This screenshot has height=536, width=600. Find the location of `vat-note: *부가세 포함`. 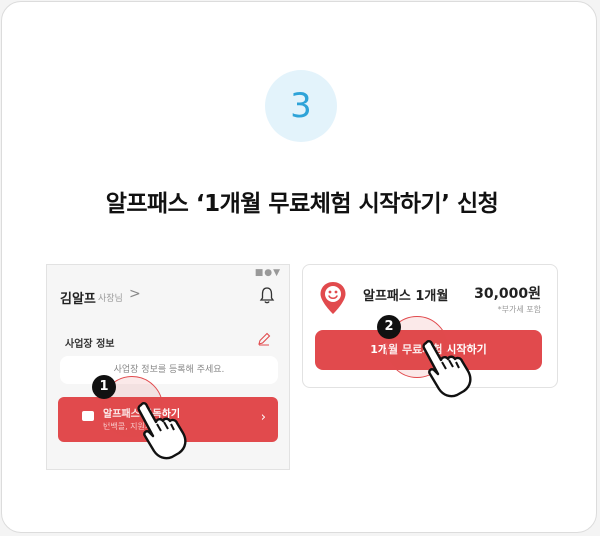

vat-note: *부가세 포함 is located at coordinates (519, 309).